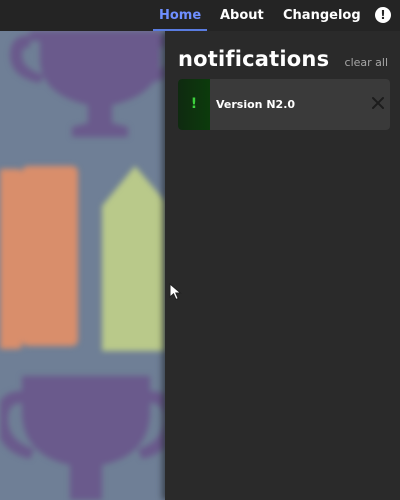 The width and height of the screenshot is (400, 500). Describe the element at coordinates (133, 258) in the screenshot. I see `letter-n-green` at that location.